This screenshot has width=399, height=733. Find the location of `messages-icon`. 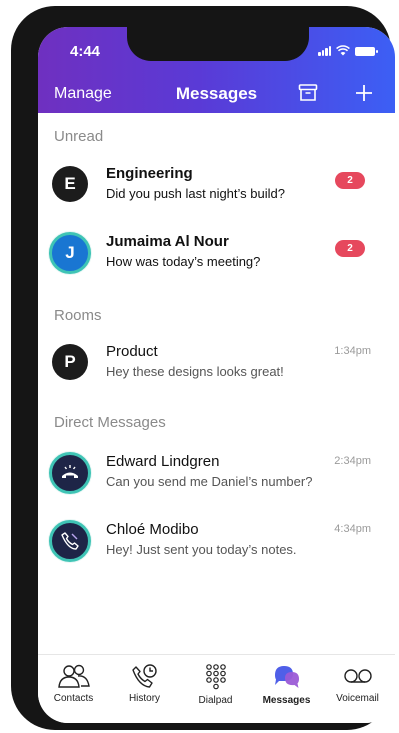

messages-icon is located at coordinates (286, 677).